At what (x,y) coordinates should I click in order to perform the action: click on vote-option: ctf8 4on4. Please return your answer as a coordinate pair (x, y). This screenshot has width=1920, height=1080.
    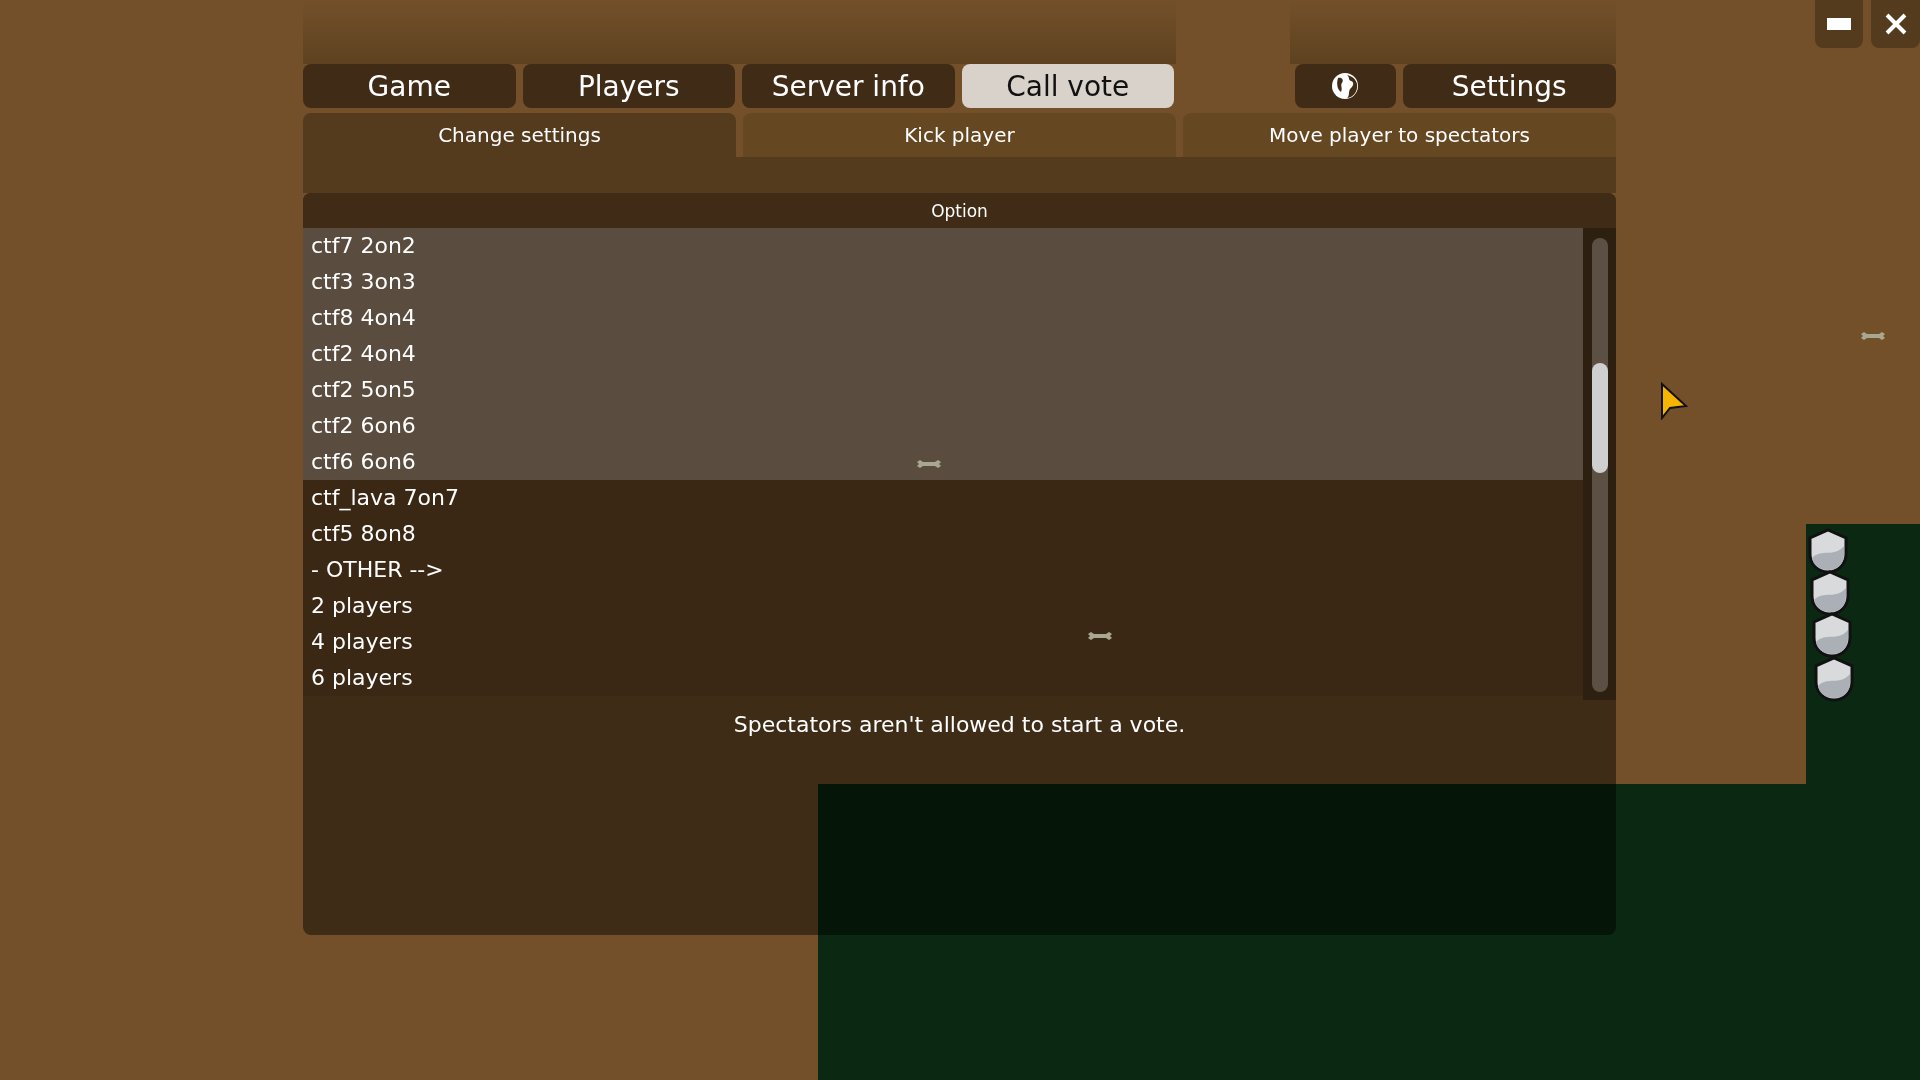
    Looking at the image, I should click on (943, 318).